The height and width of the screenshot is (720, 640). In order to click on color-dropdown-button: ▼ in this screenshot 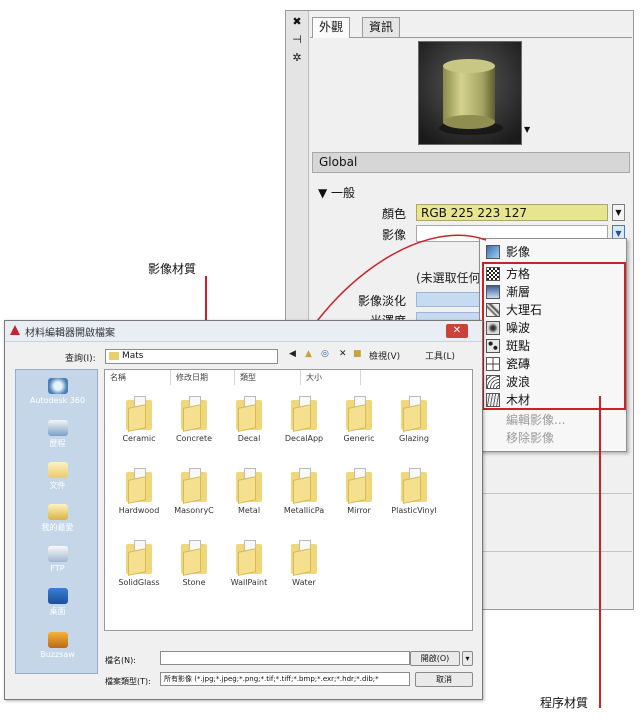, I will do `click(618, 212)`.